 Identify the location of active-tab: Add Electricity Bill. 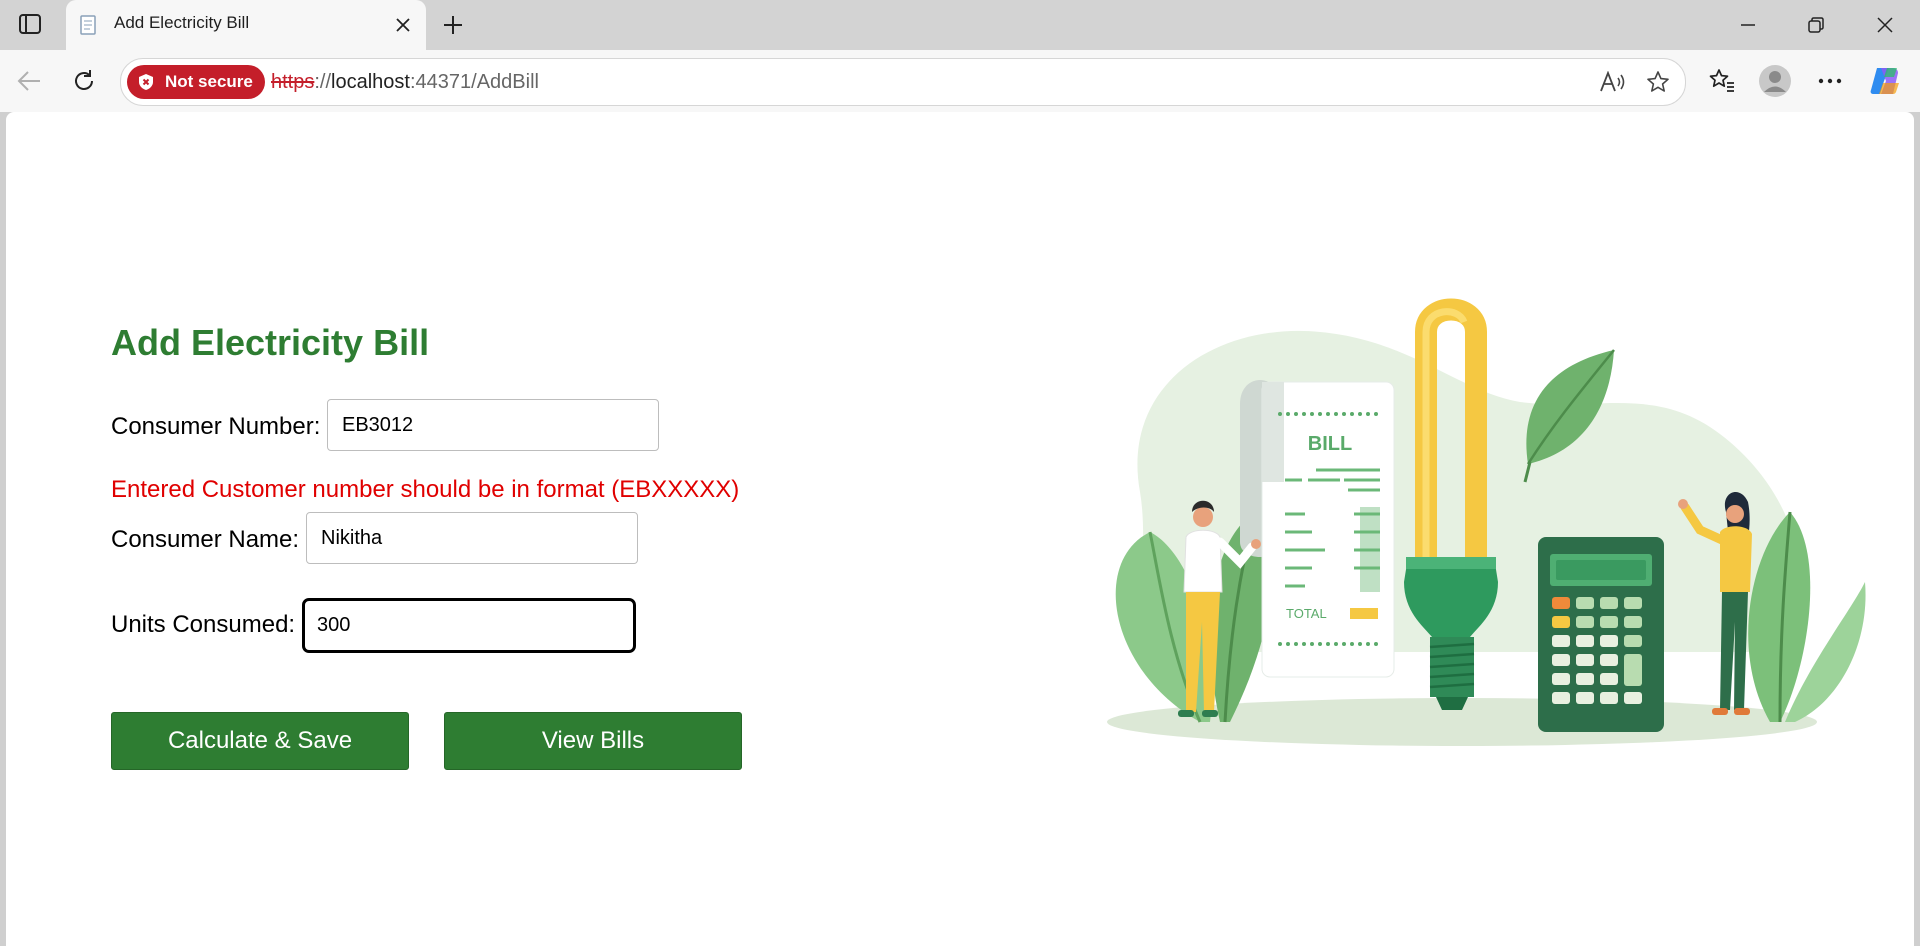
(246, 25).